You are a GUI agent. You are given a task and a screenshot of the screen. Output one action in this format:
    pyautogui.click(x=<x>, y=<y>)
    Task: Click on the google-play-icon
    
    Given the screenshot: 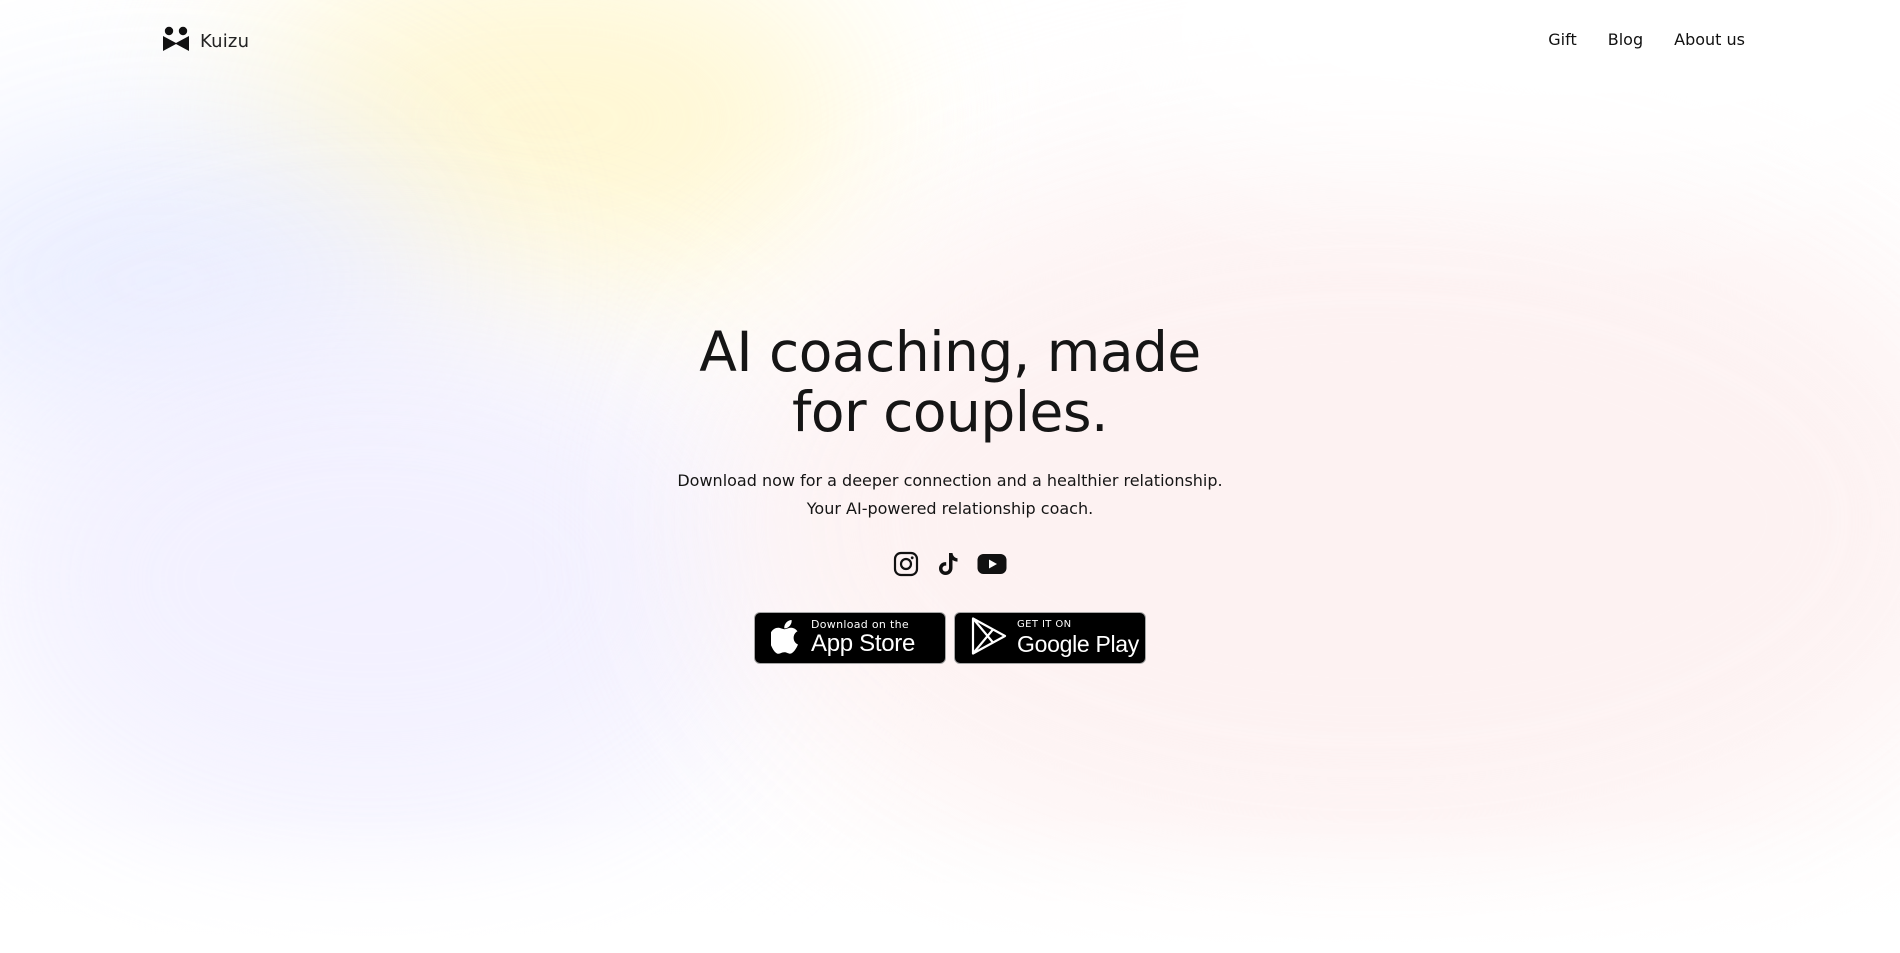 What is the action you would take?
    pyautogui.click(x=989, y=638)
    